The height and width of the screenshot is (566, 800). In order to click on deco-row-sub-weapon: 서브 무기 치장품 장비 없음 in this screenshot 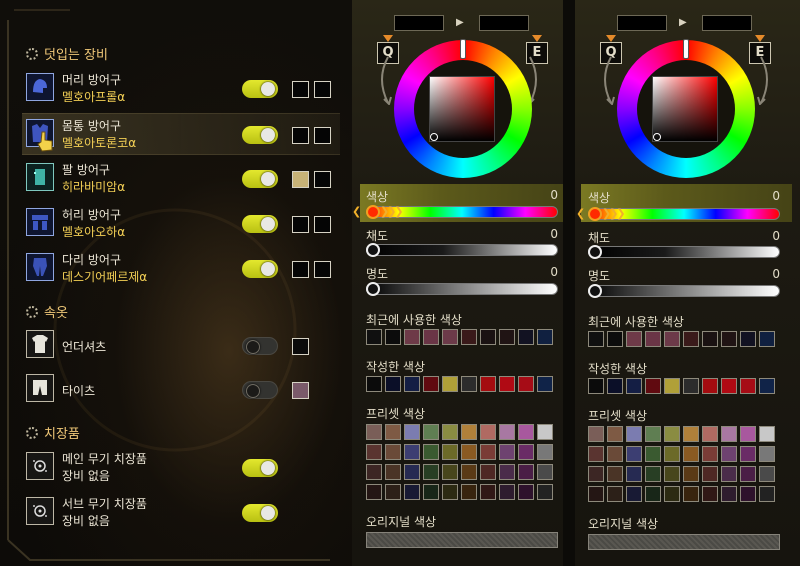, I will do `click(181, 513)`.